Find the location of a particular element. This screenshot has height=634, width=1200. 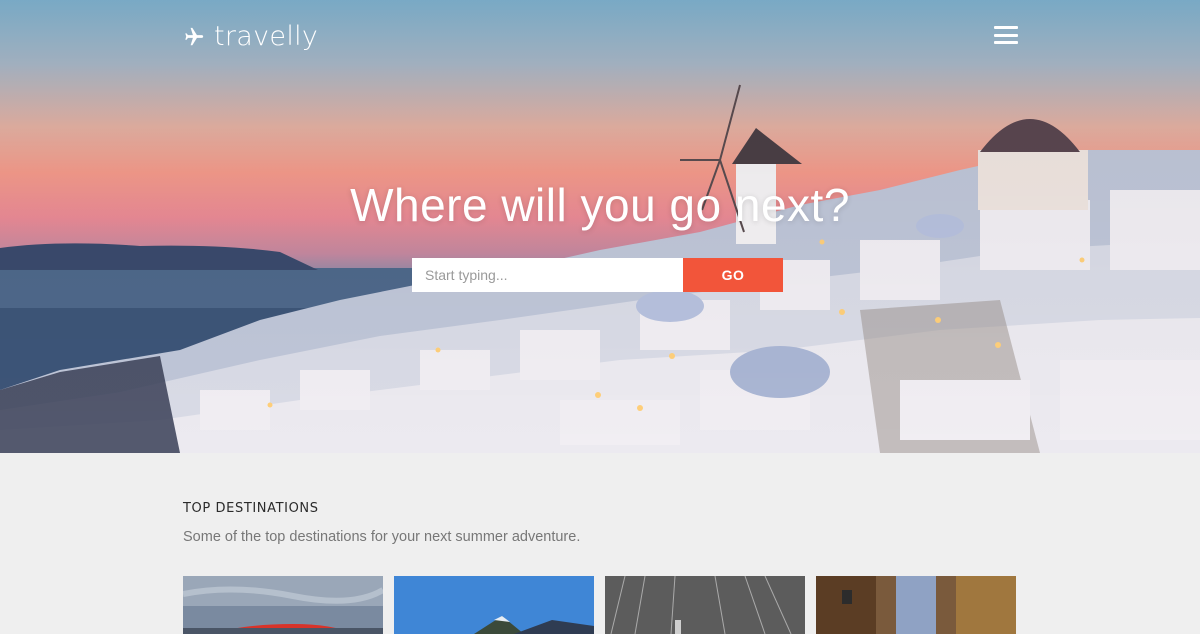

destination-search-form: GO is located at coordinates (597, 275).